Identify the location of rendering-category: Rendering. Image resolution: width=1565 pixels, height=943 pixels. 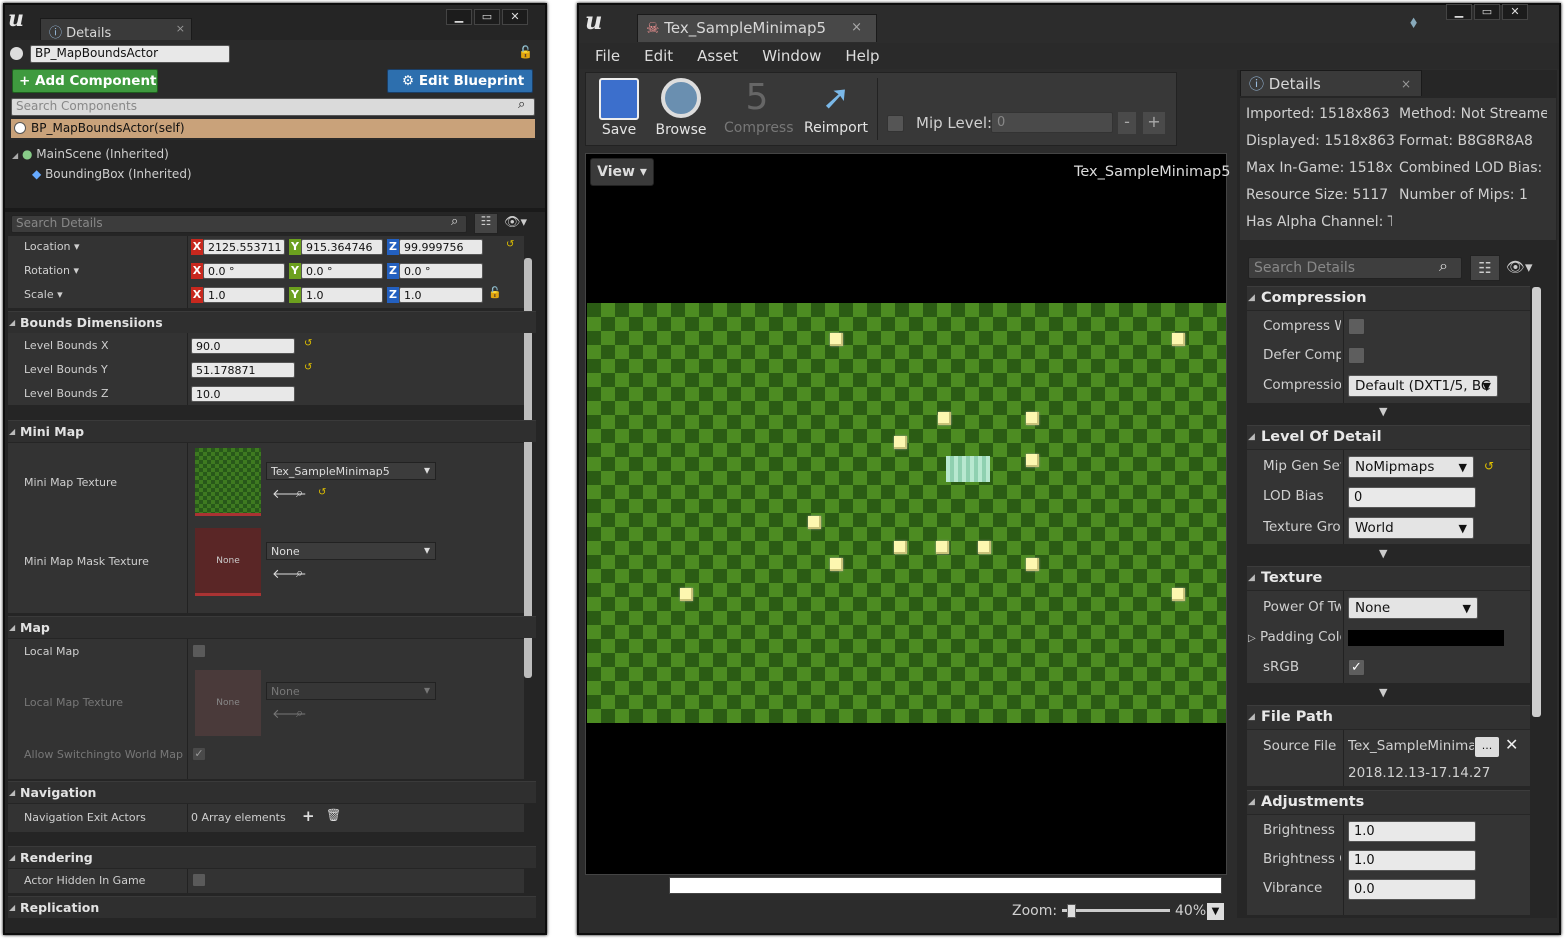
(272, 857).